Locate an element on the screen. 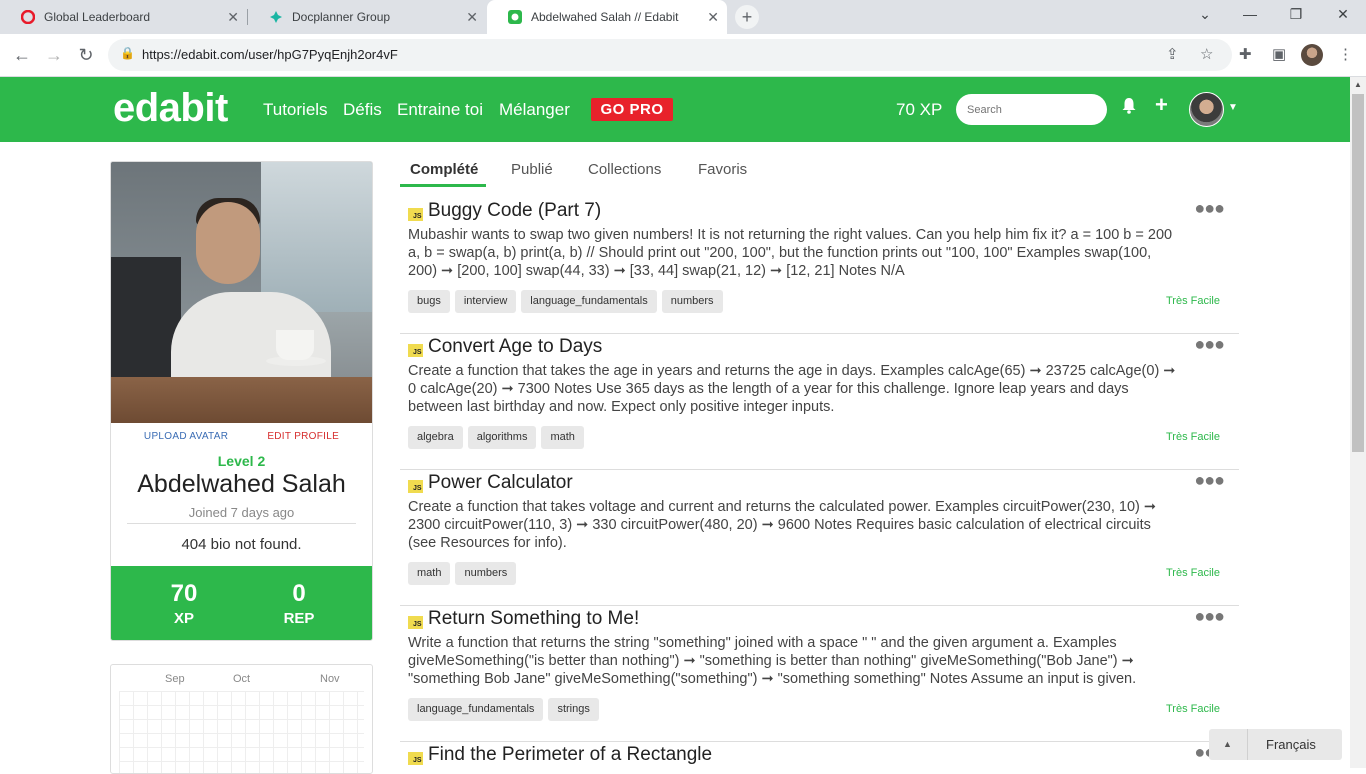  plus-icon: + is located at coordinates (1161, 105).